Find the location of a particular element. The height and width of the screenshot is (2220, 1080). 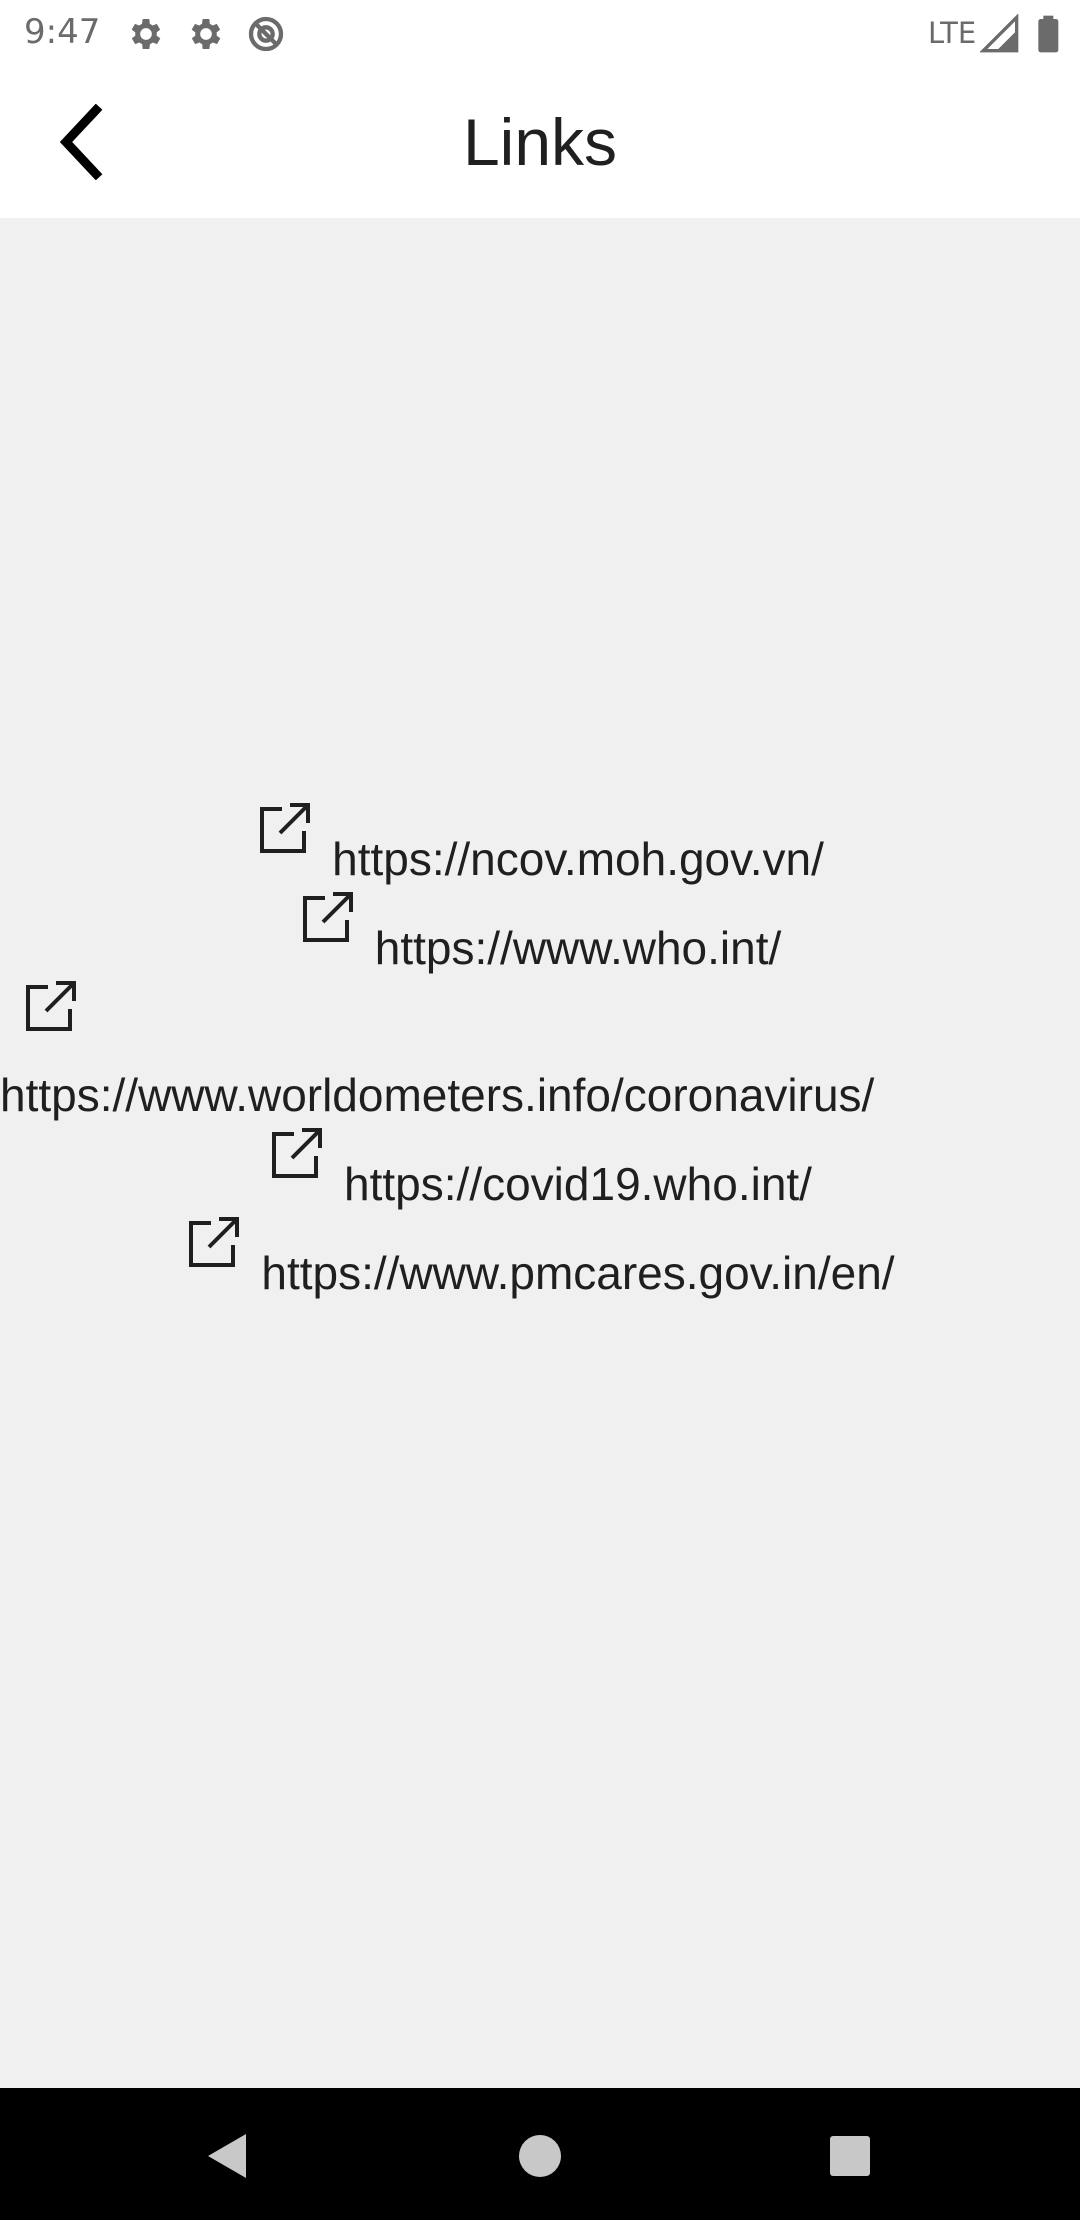

link-url: https://www.who.int/ is located at coordinates (578, 948).